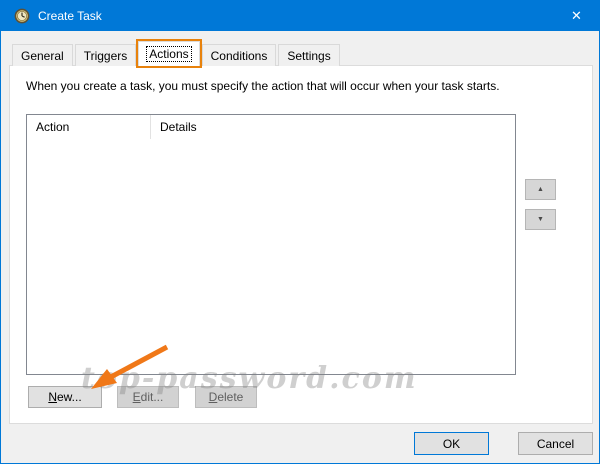 This screenshot has height=464, width=600. I want to click on down-arrow-icon: ▼, so click(540, 219).